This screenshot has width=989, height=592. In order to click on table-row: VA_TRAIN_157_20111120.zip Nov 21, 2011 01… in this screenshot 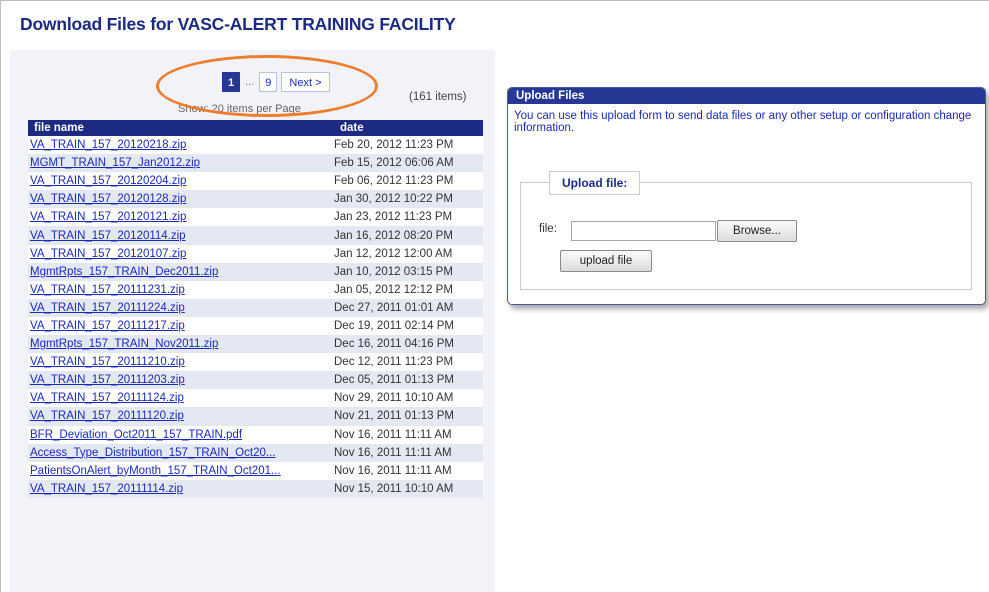, I will do `click(255, 416)`.